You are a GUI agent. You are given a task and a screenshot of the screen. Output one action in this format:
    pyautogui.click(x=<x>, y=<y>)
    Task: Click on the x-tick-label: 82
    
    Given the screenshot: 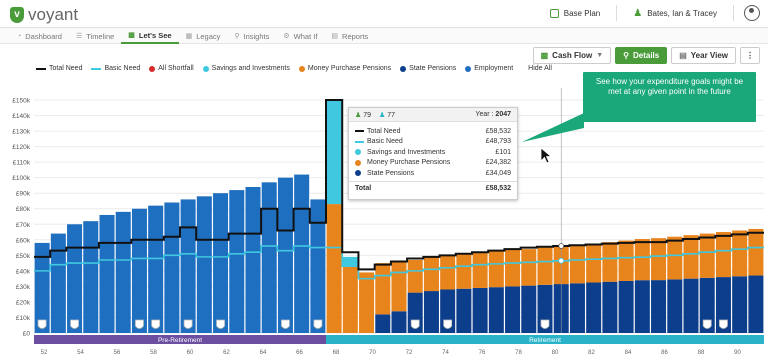 What is the action you would take?
    pyautogui.click(x=591, y=353)
    